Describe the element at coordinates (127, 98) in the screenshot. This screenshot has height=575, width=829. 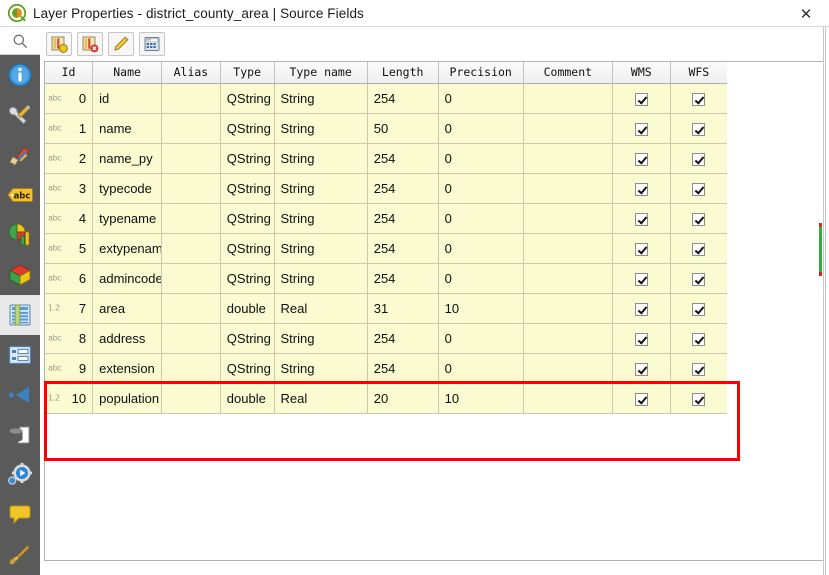
I see `cell-name: id` at that location.